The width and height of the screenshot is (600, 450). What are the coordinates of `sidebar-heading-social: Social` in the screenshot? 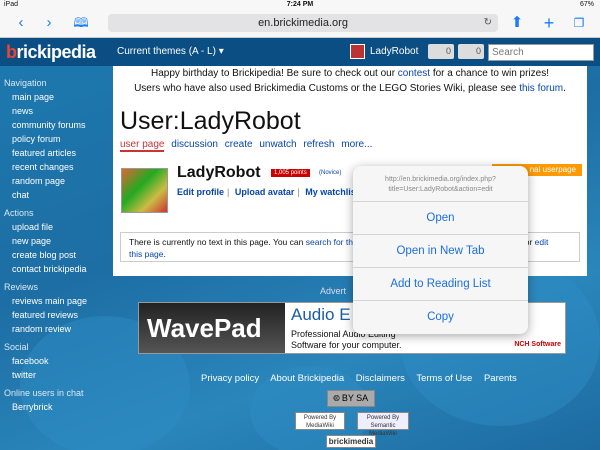 It's located at (16, 347).